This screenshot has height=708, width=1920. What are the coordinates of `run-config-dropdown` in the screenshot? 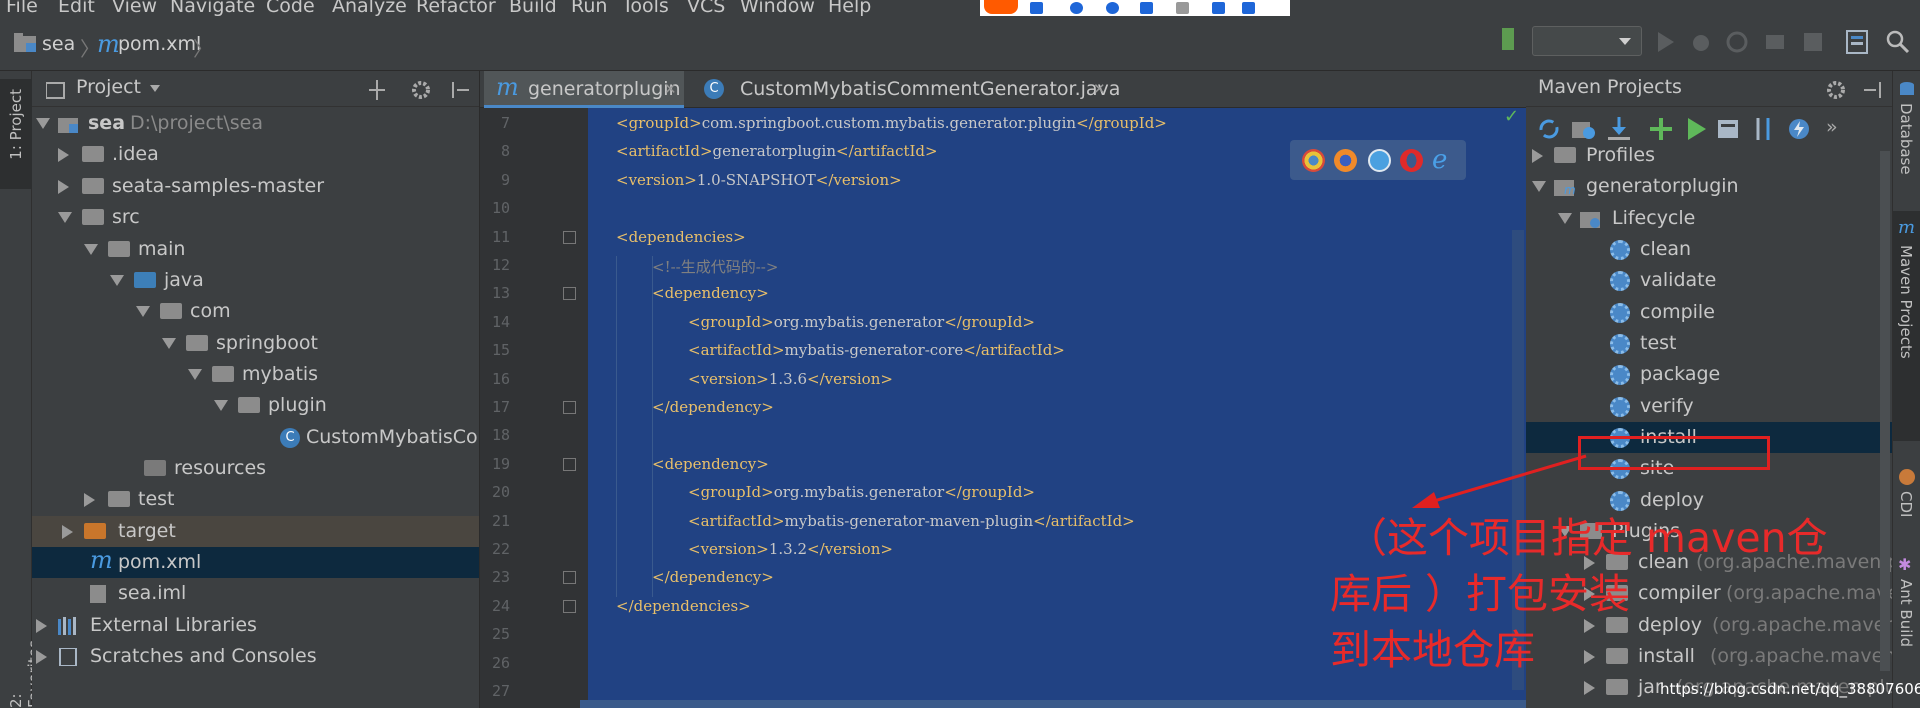 It's located at (1587, 41).